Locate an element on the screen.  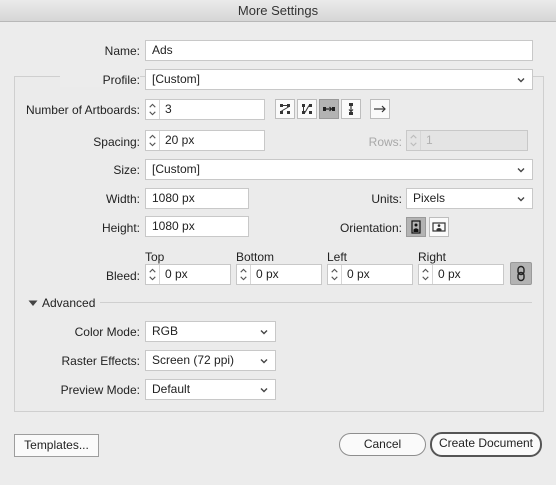
bleed-bottom-stepper: 0 px is located at coordinates (279, 274).